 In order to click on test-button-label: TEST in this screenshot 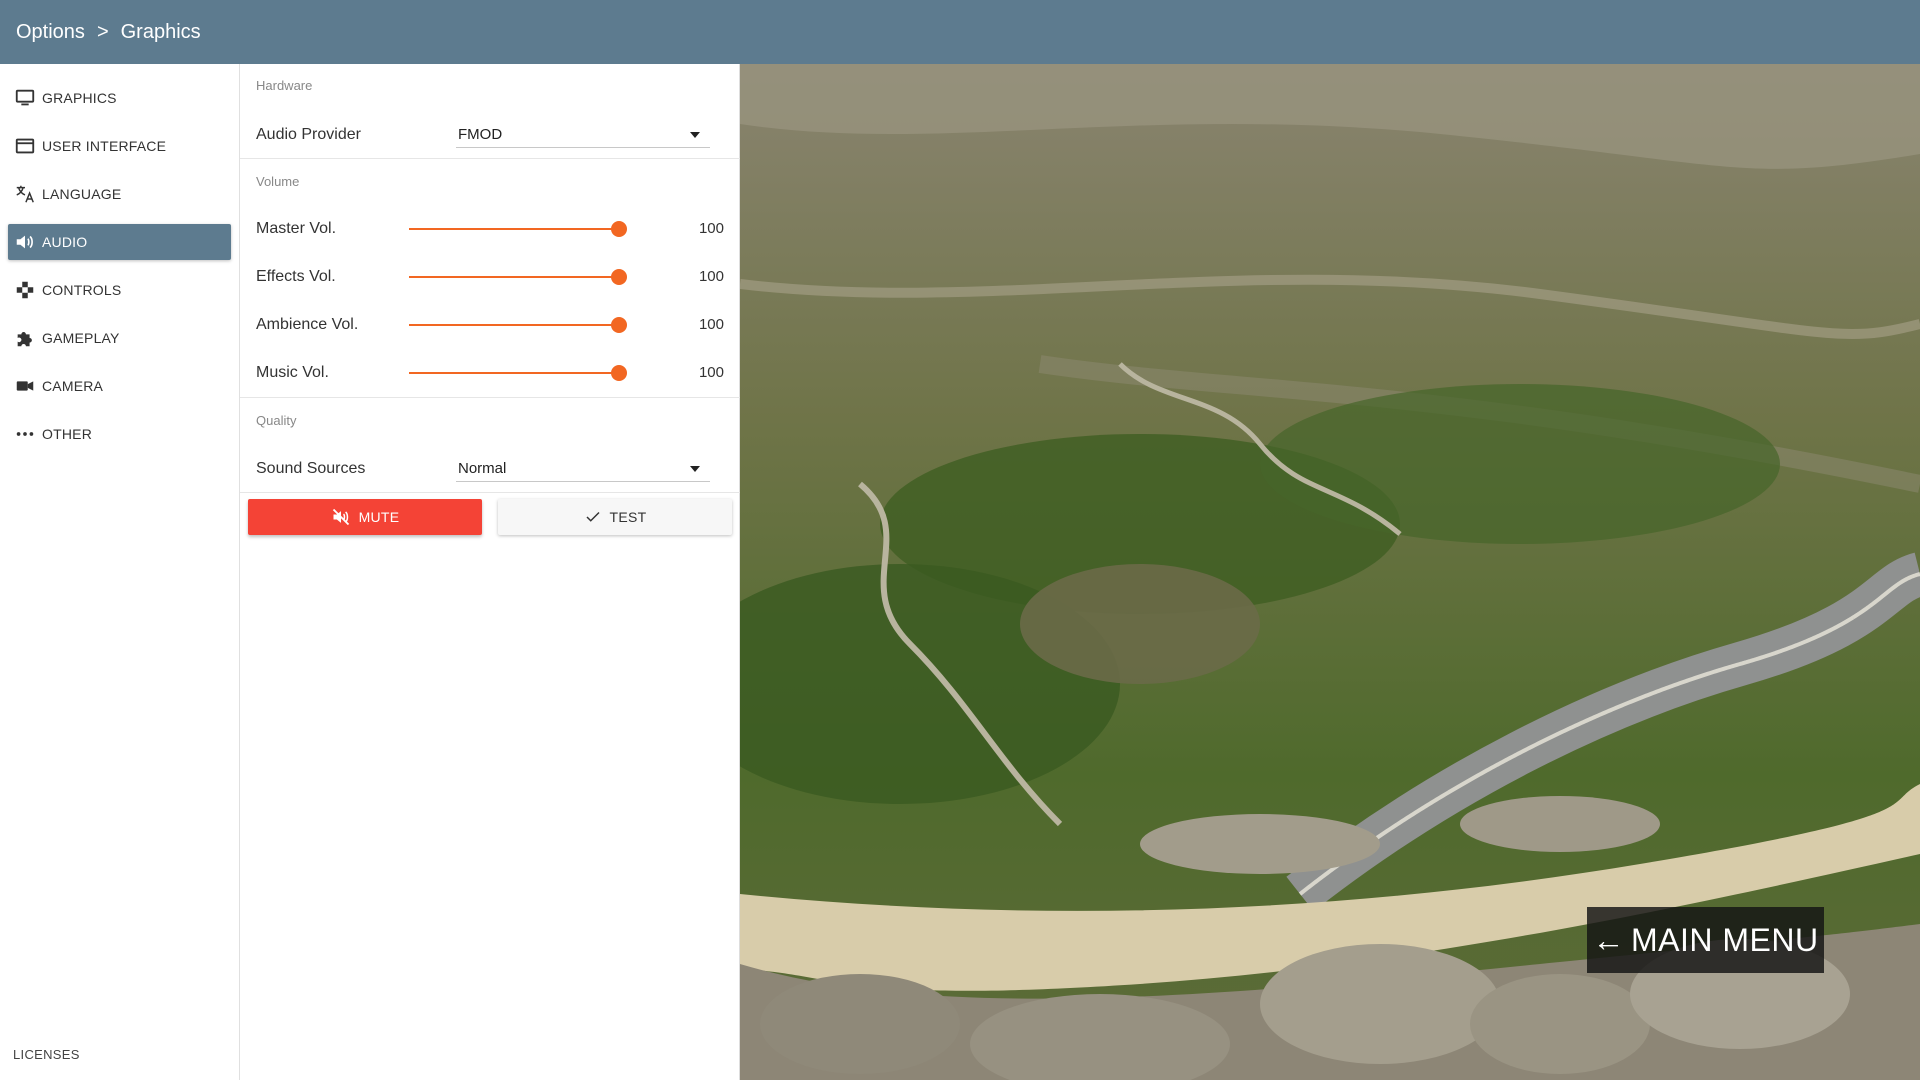, I will do `click(628, 517)`.